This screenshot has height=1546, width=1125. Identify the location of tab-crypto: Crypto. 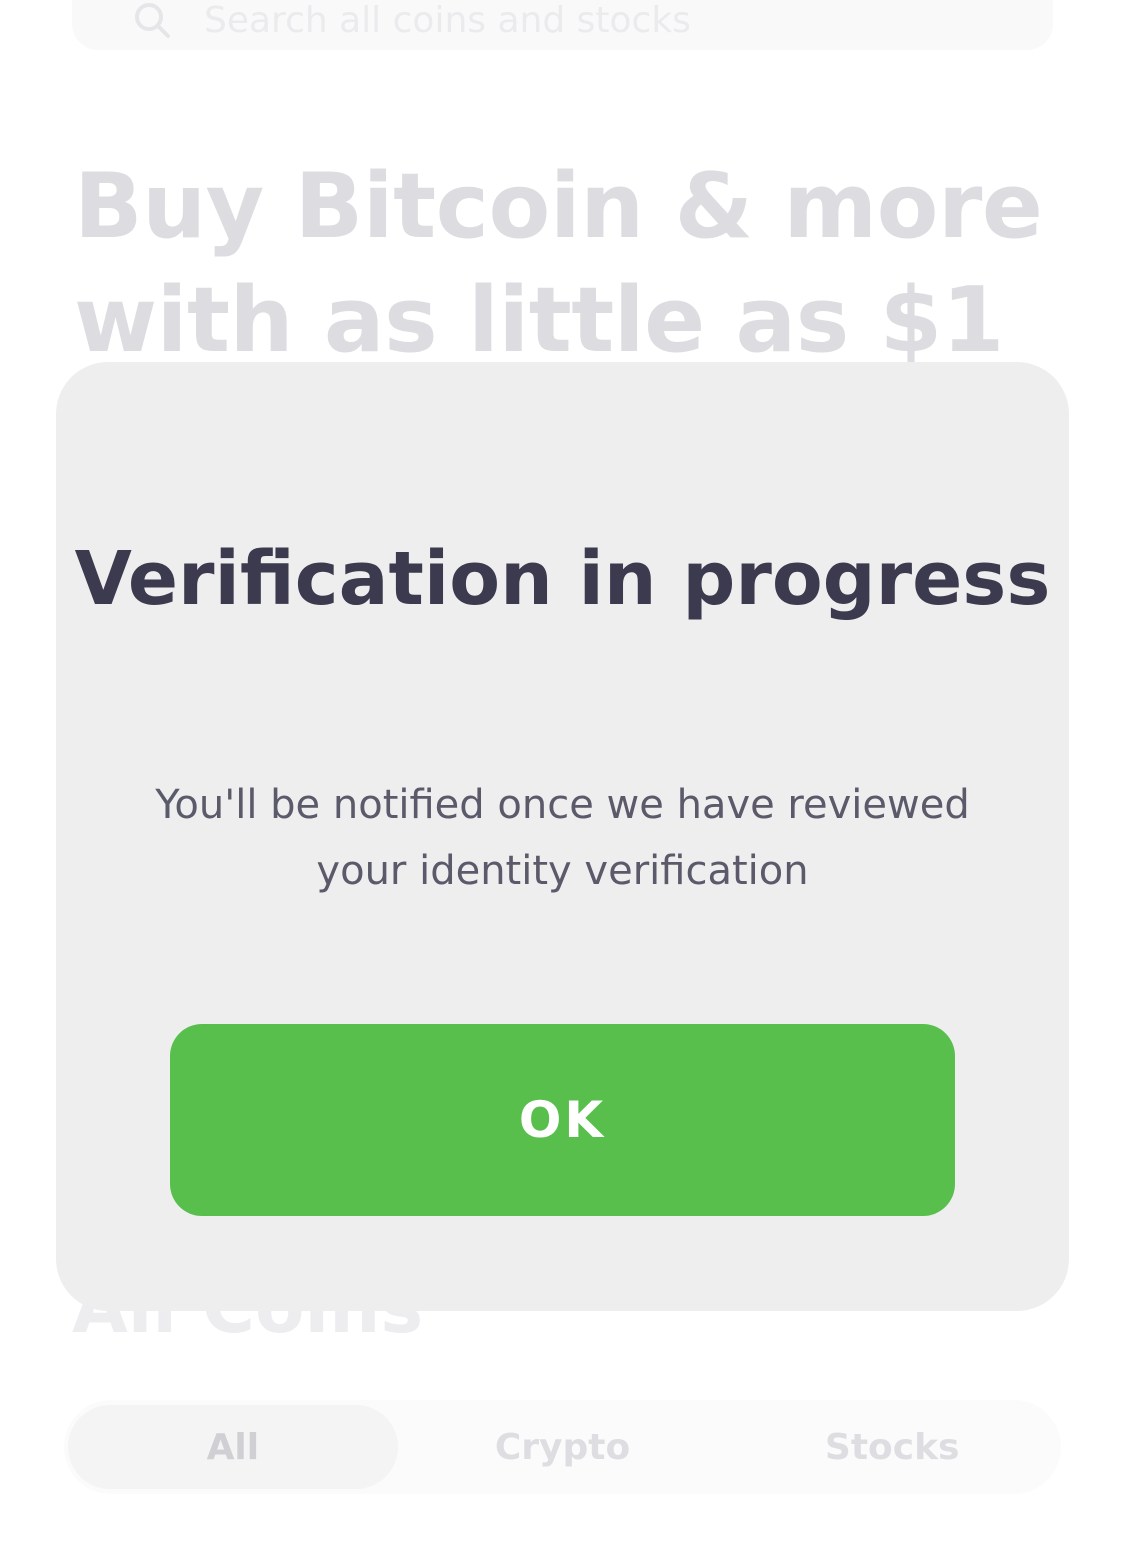
(563, 1447).